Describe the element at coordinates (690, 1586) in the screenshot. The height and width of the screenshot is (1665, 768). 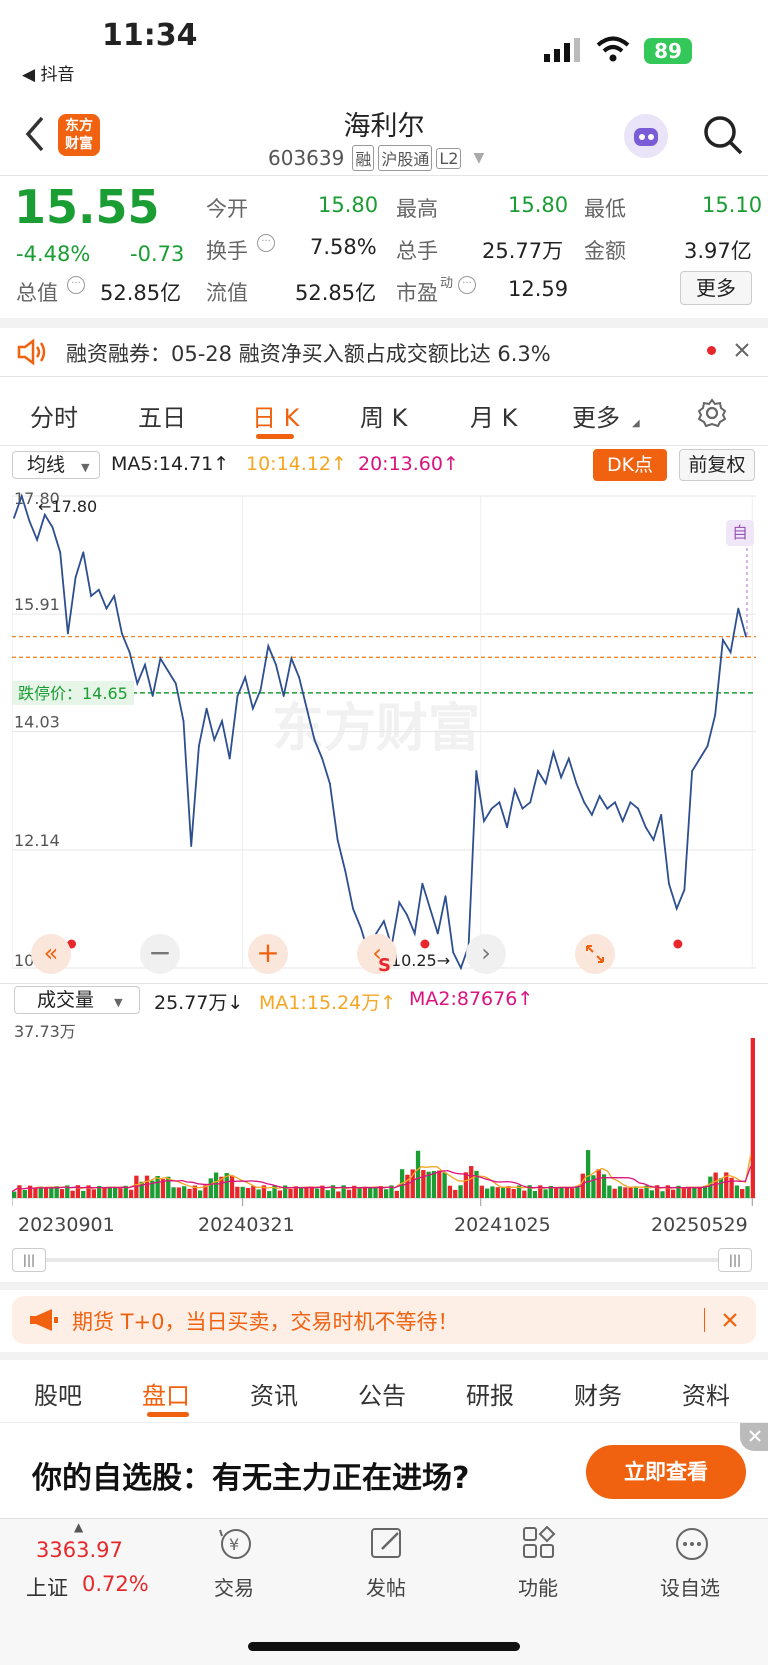
I see `footer-watchlist: 设自选` at that location.